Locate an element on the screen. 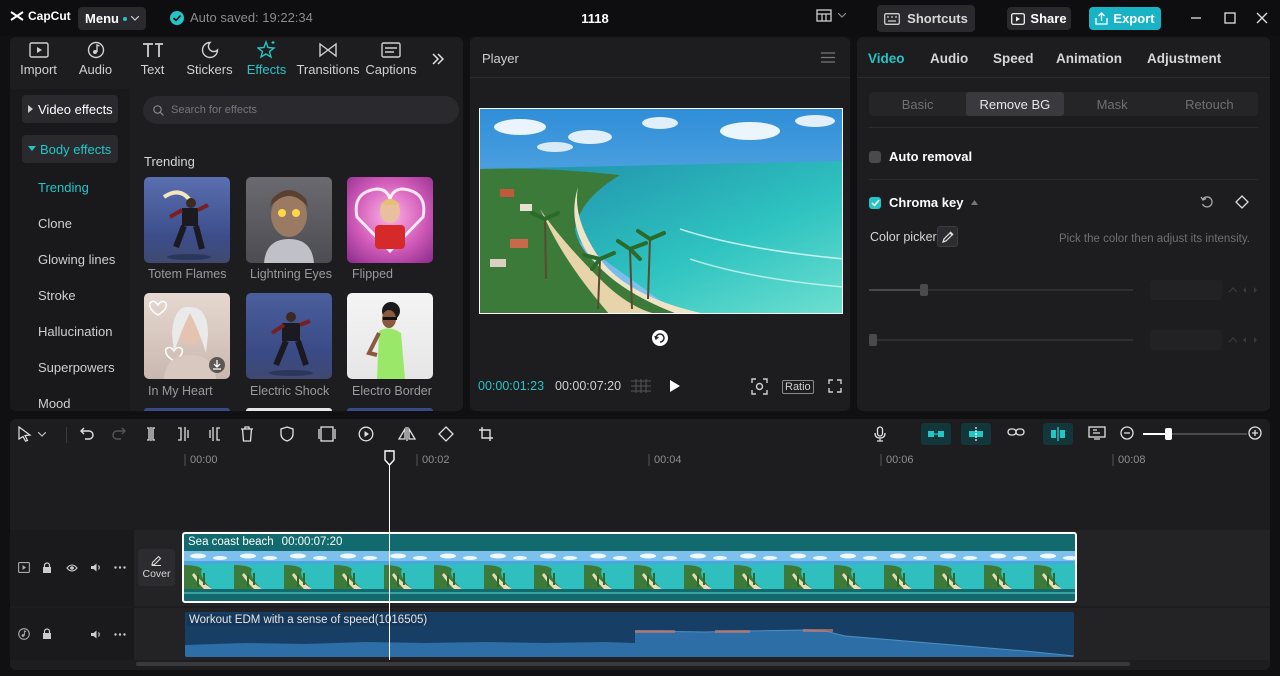 The height and width of the screenshot is (676, 1280). split-button is located at coordinates (151, 434).